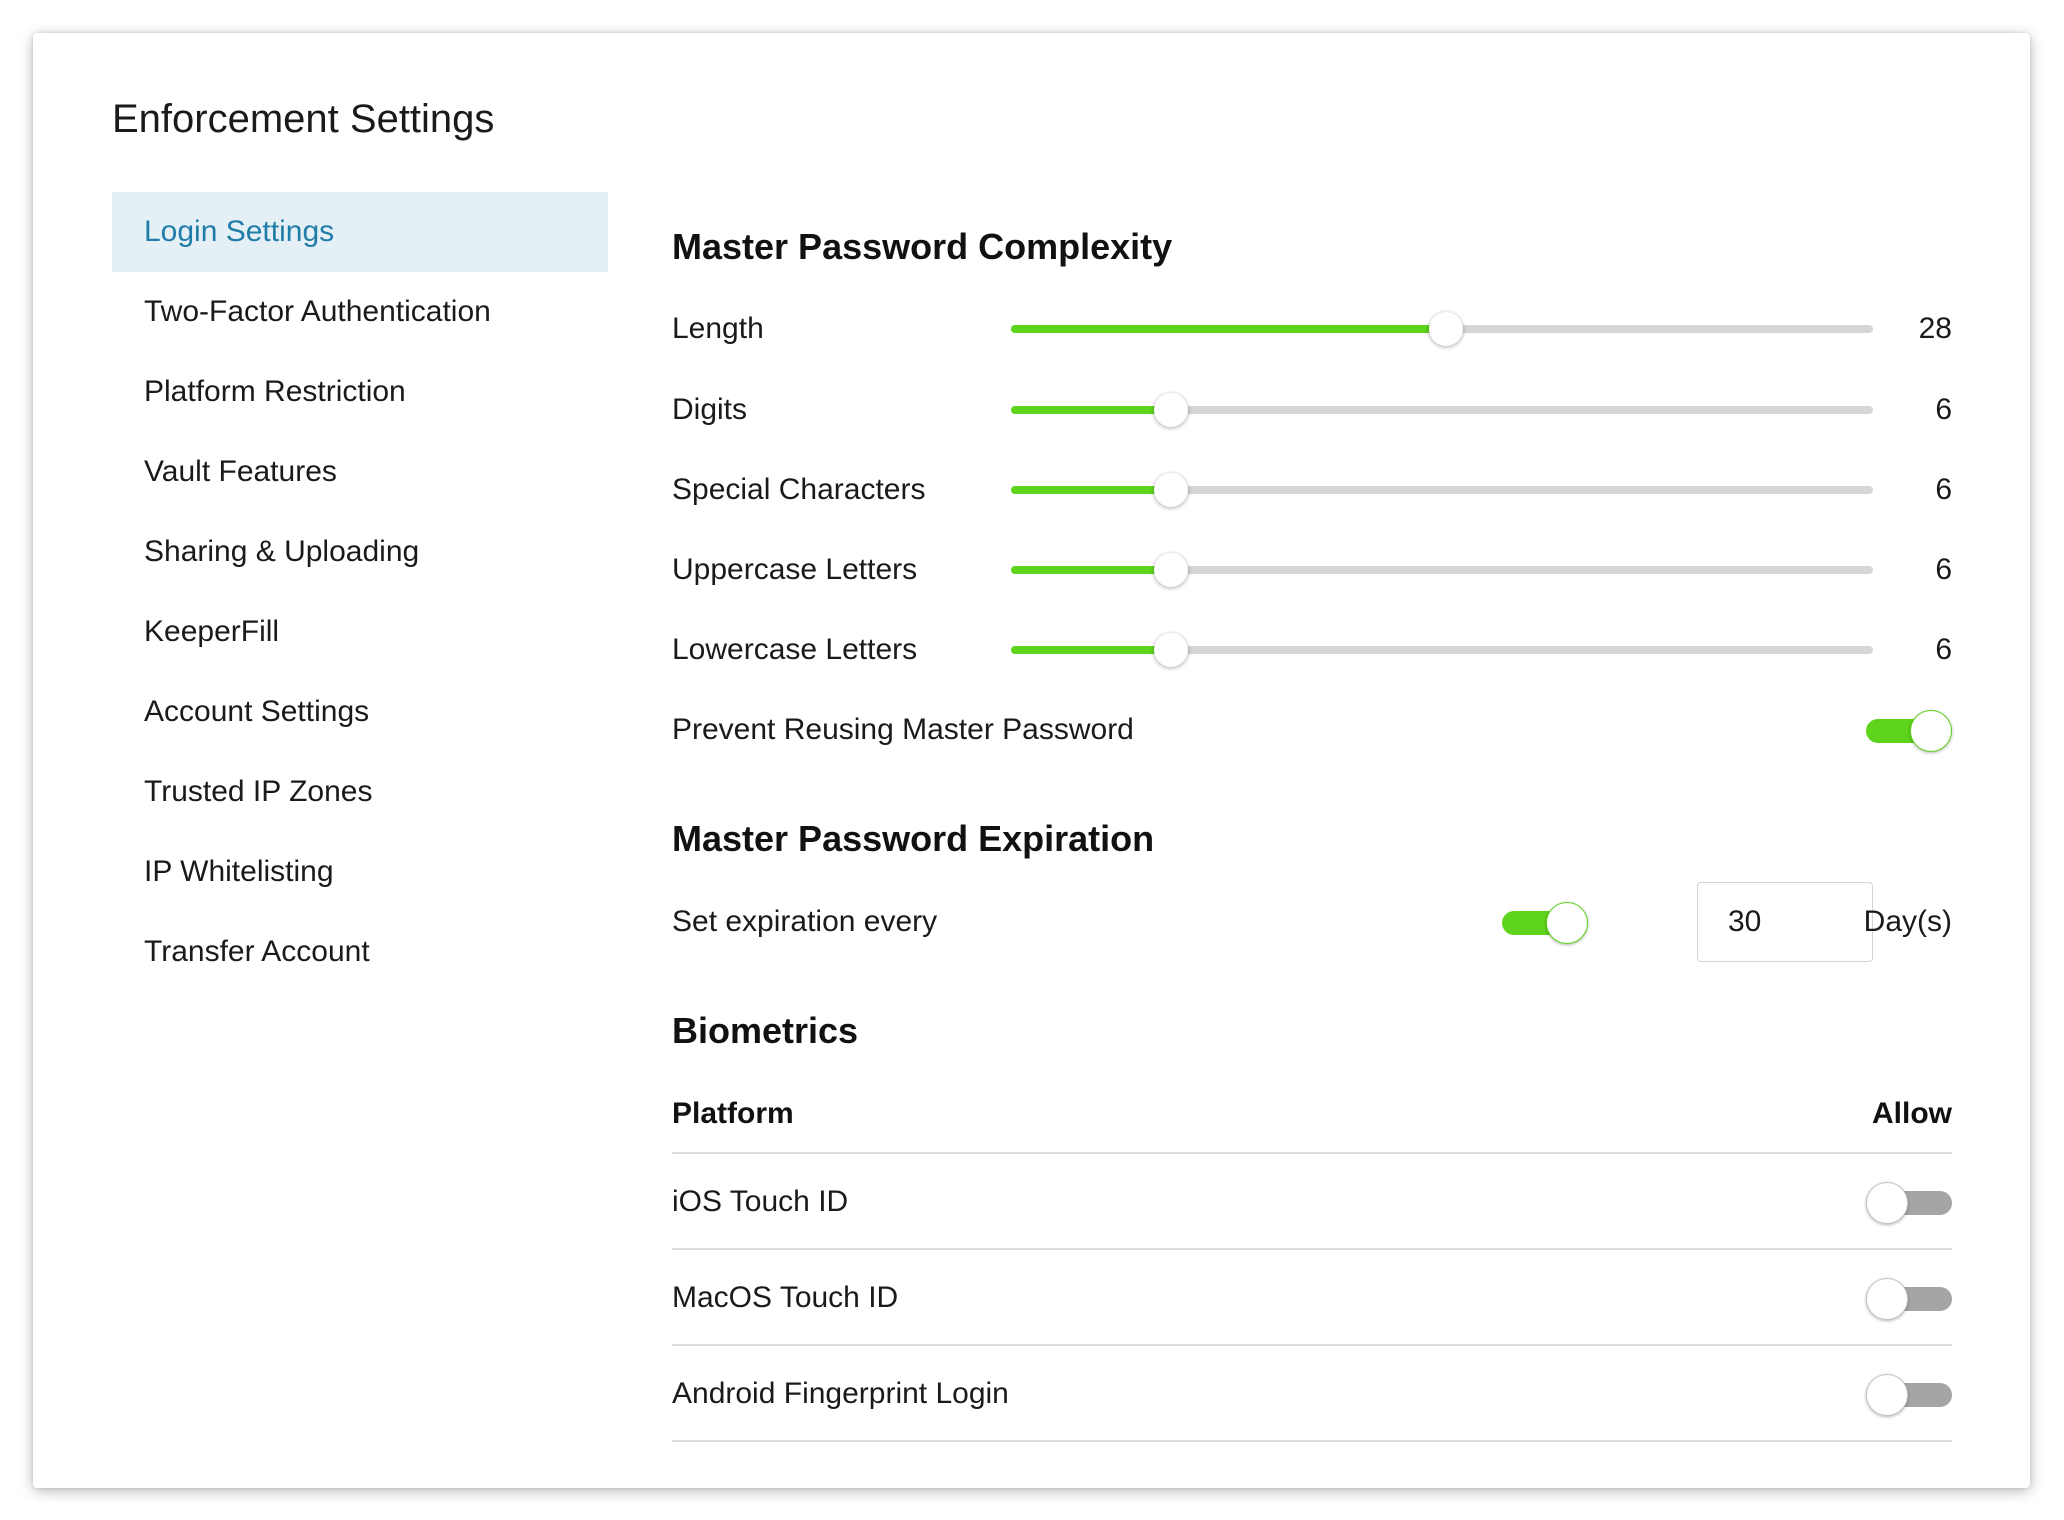 The image size is (2064, 1520). I want to click on sidebar-item-two-factor-authentication: Two-Factor Authentication, so click(360, 312).